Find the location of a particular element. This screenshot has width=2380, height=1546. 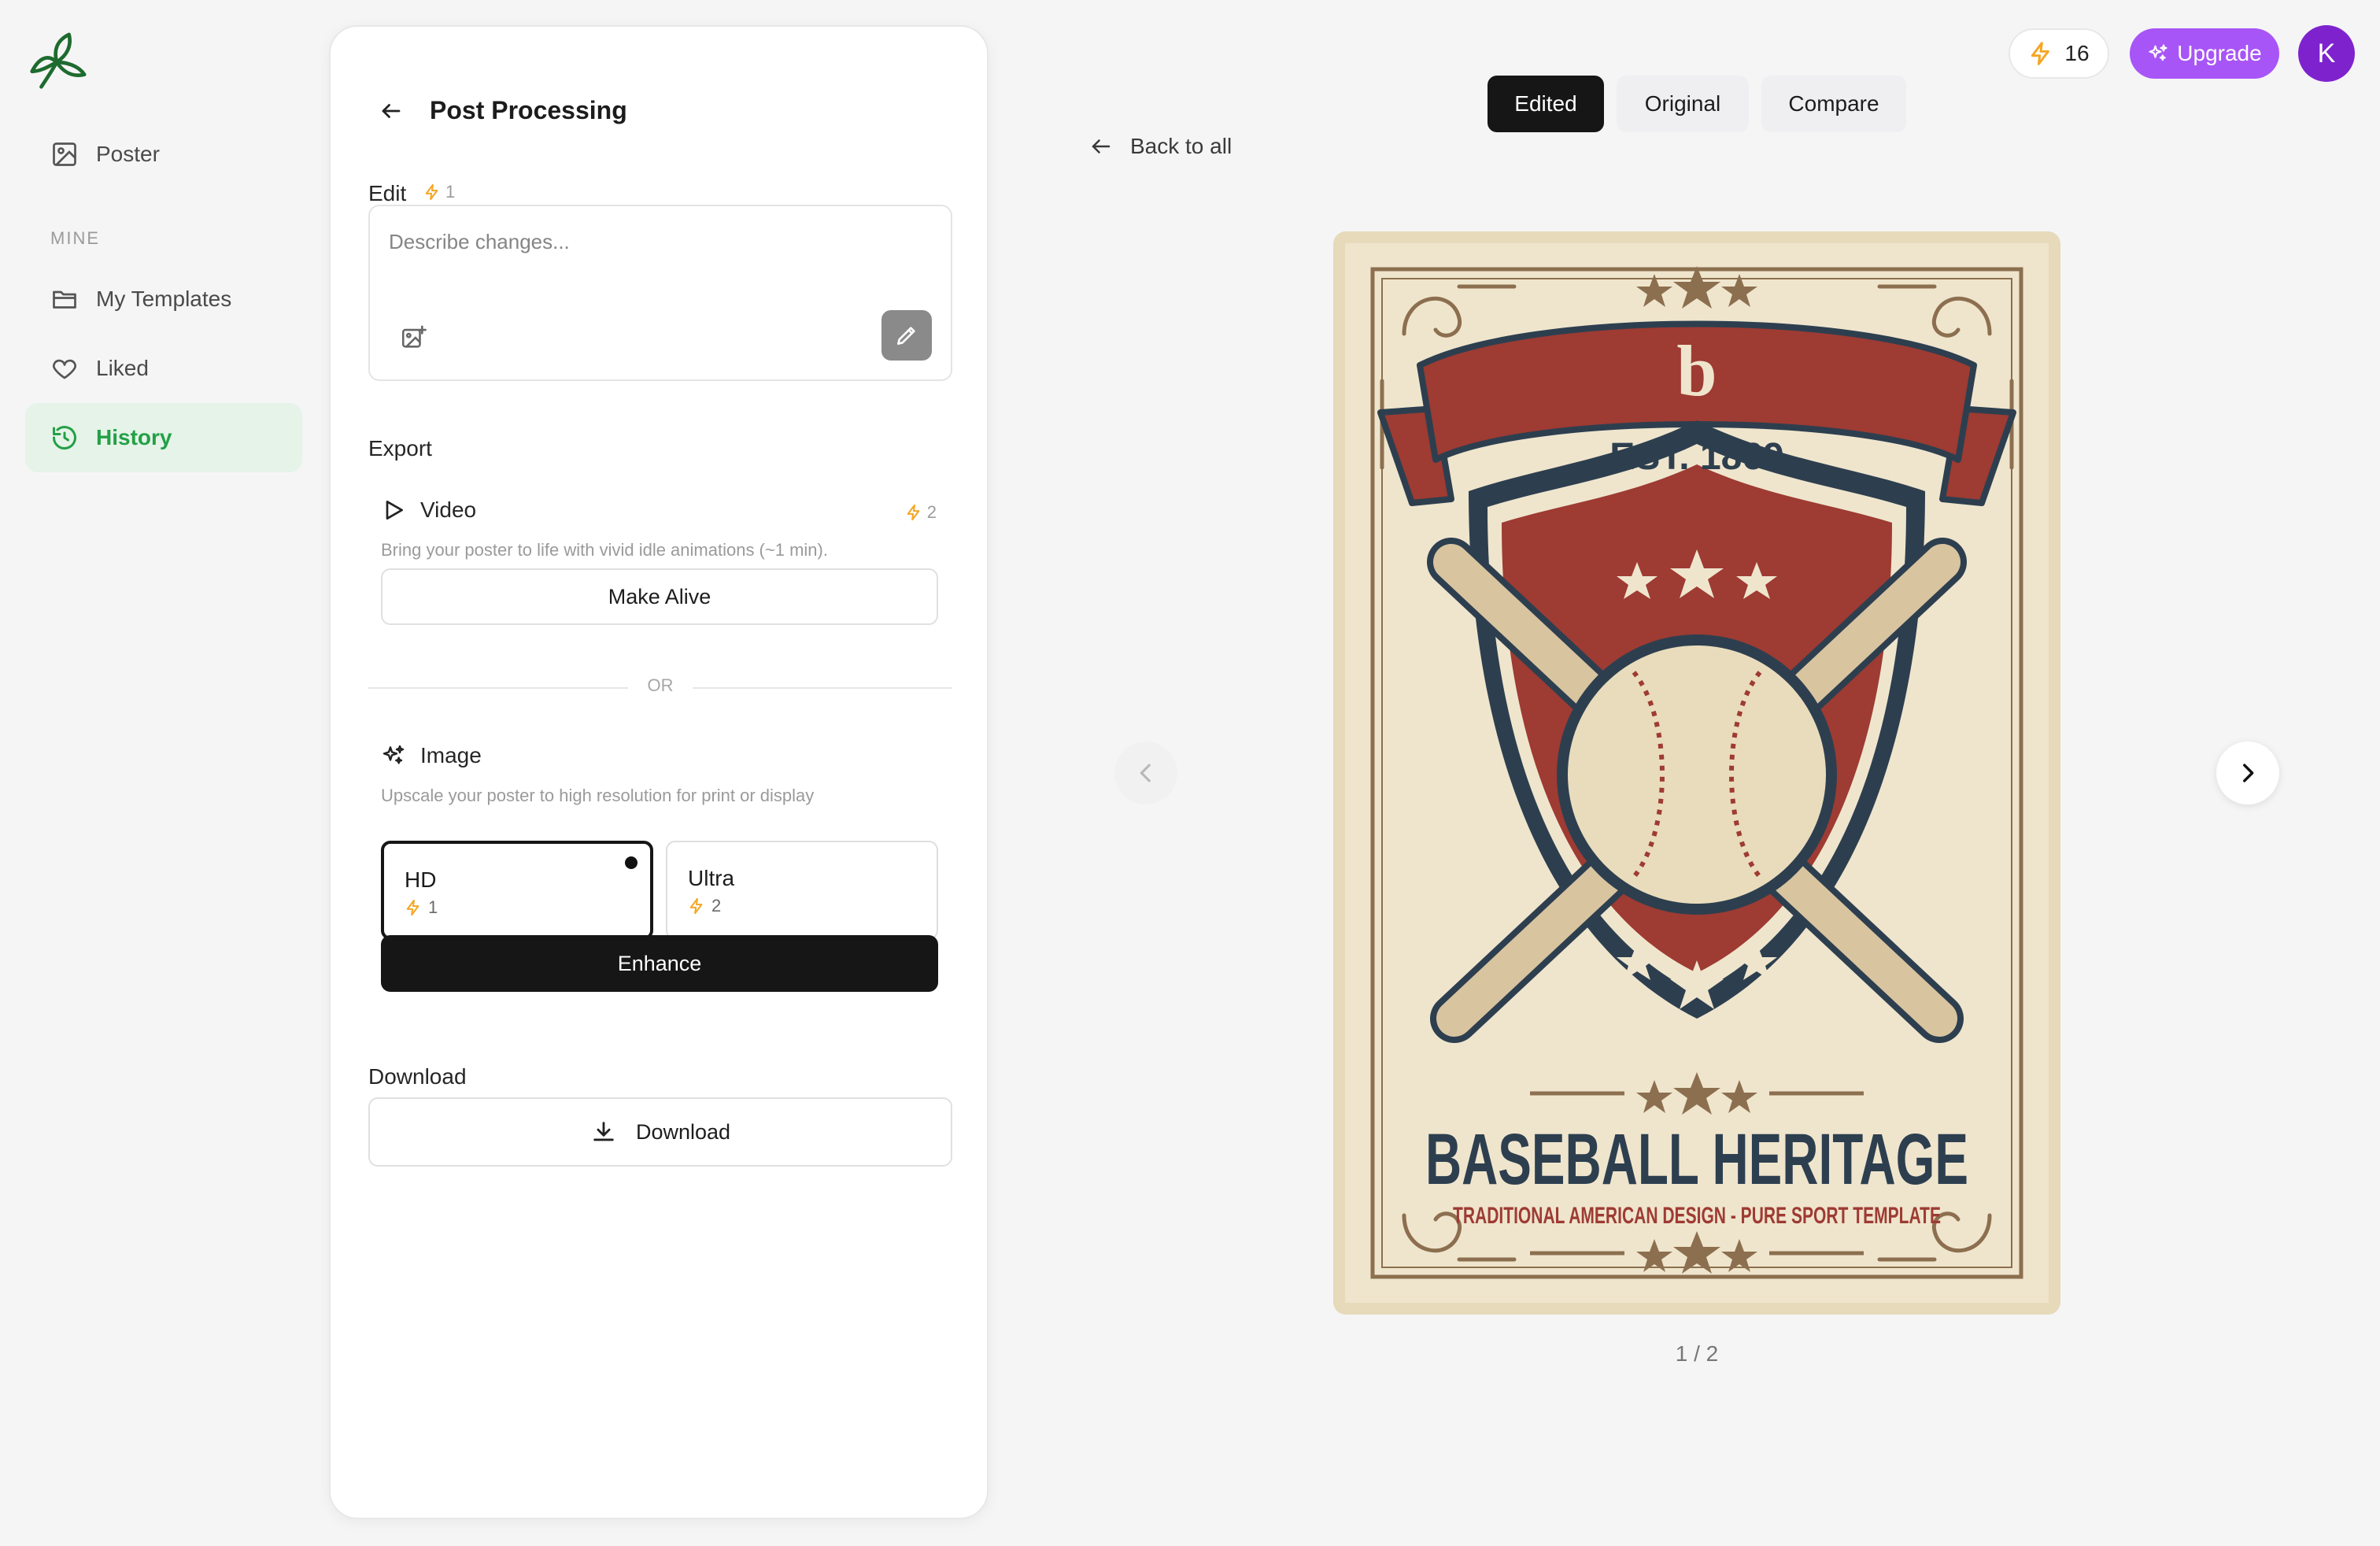

brand-logo-icon is located at coordinates (56, 62).